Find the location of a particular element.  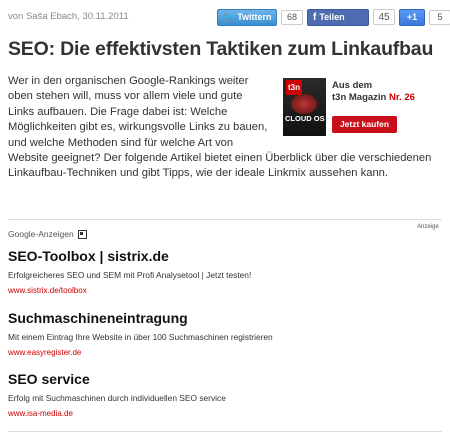

ad-url: www.easyregister.de is located at coordinates (225, 353).